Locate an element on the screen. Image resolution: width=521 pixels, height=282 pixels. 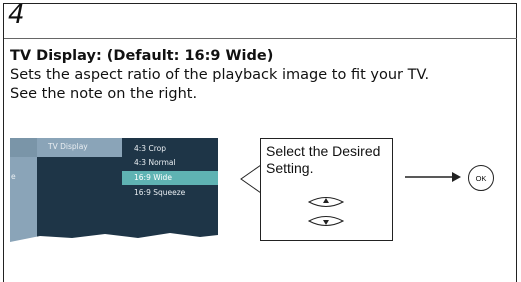
divider is located at coordinates (260, 38).